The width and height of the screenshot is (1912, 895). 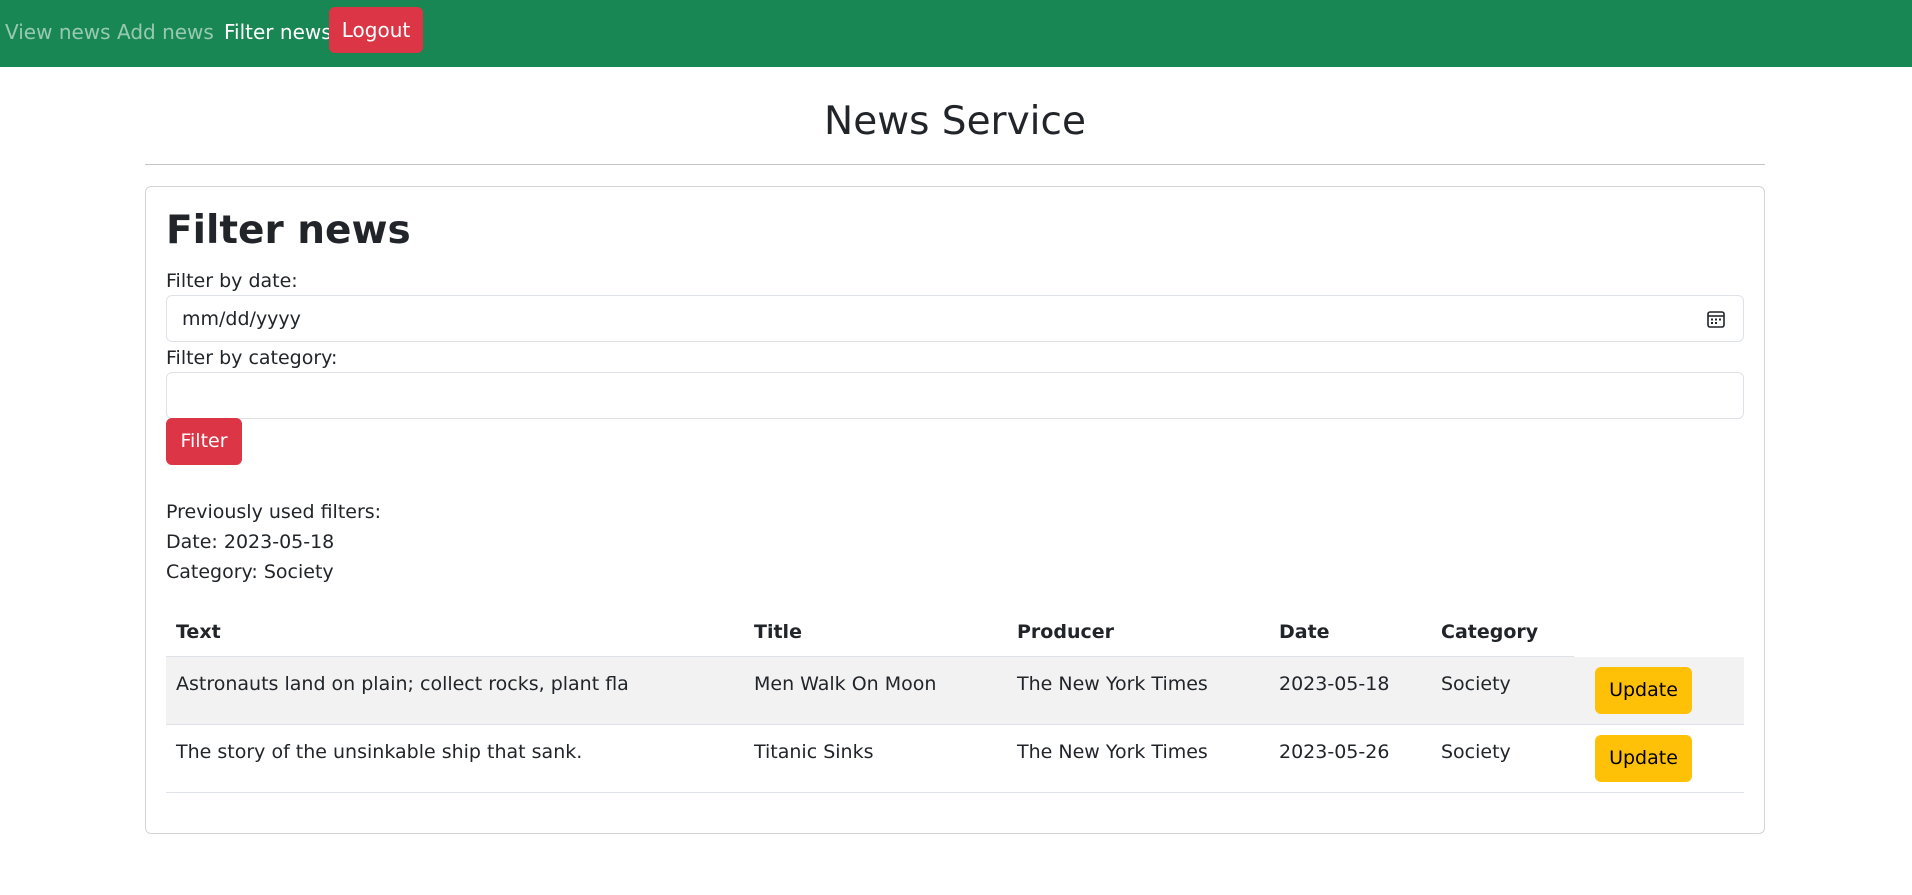 I want to click on category-filter-input, so click(x=955, y=395).